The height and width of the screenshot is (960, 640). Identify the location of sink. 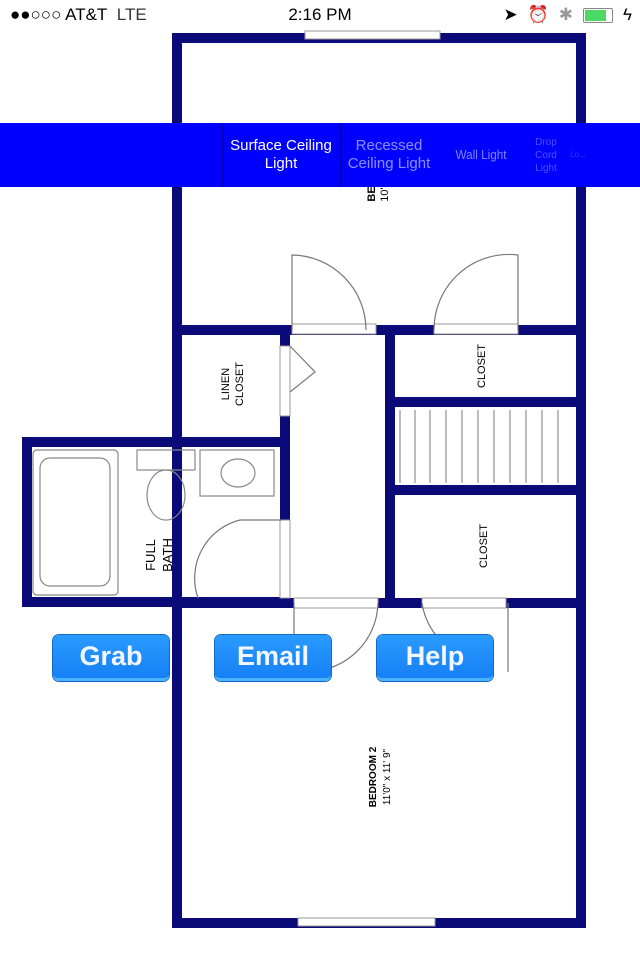
(237, 473).